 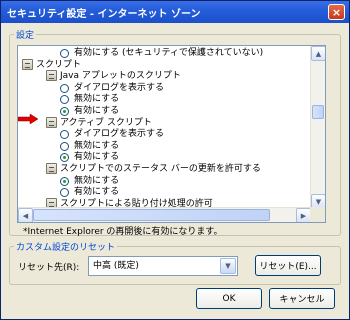 I want to click on option-label: スクリプト, so click(x=59, y=64).